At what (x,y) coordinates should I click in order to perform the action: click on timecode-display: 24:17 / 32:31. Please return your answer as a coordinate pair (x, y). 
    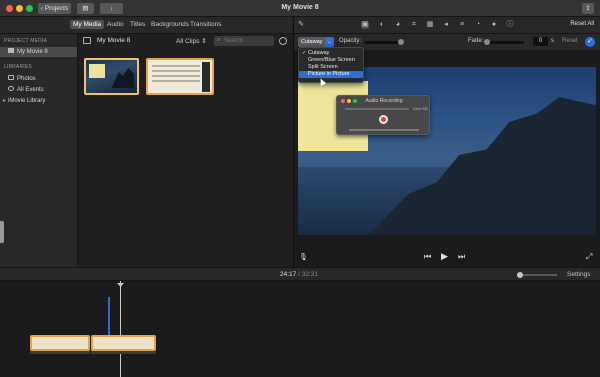
    Looking at the image, I should click on (299, 274).